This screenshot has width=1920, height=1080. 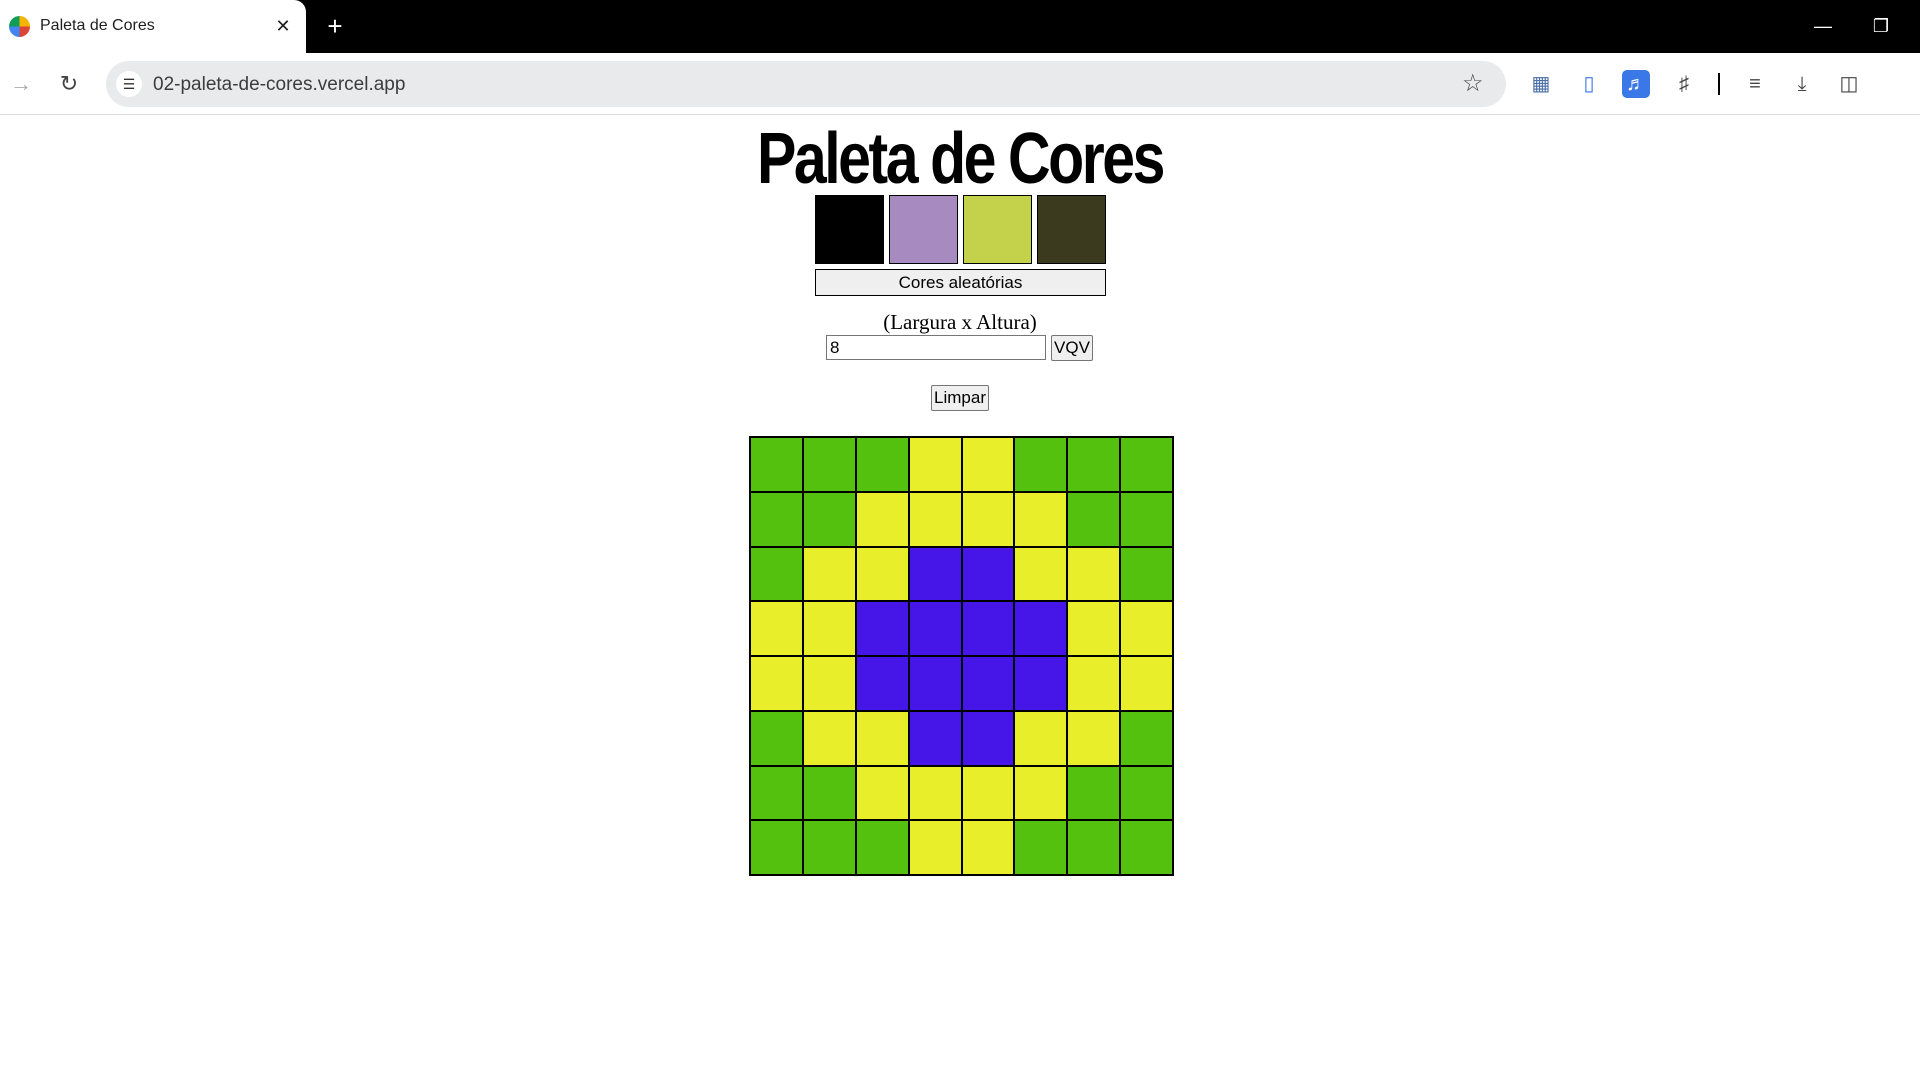 What do you see at coordinates (960, 398) in the screenshot?
I see `clear-board-button: Limpar` at bounding box center [960, 398].